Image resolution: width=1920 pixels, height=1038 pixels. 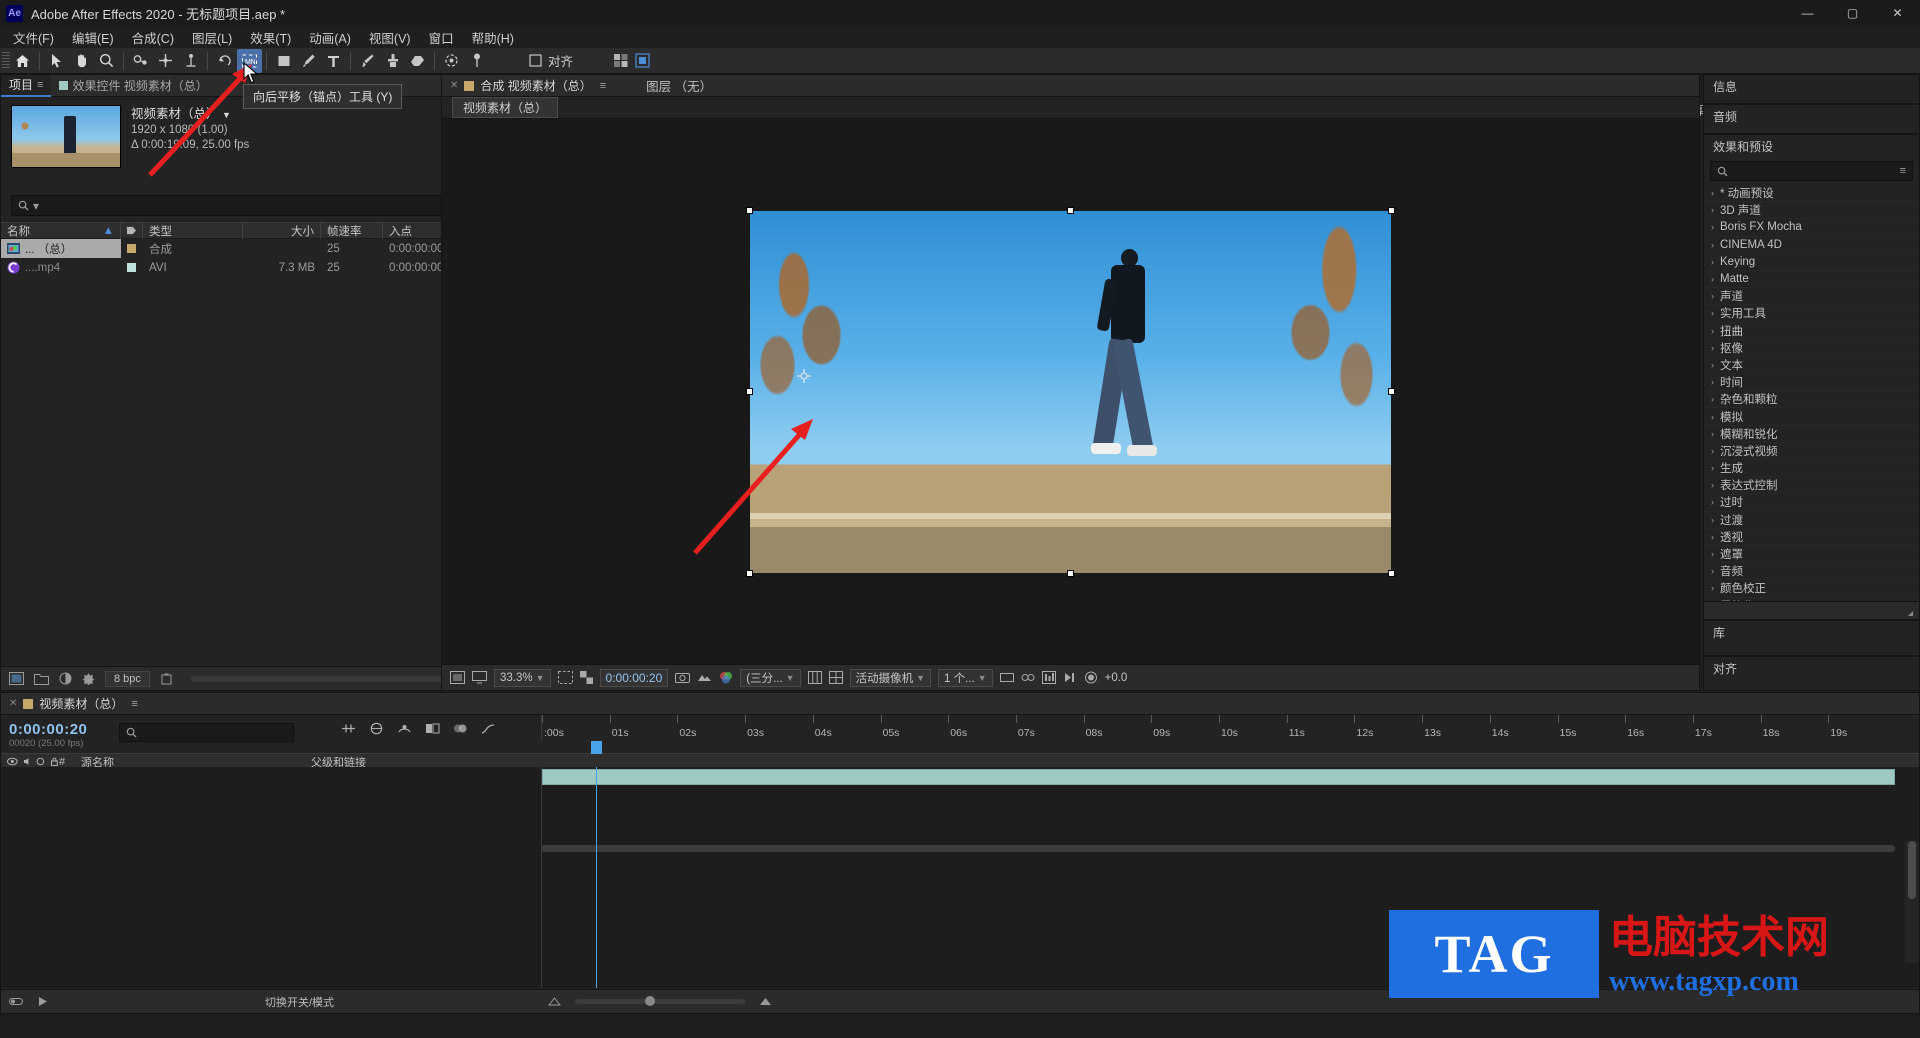 What do you see at coordinates (1811, 366) in the screenshot?
I see `effect-category-item: › 文本` at bounding box center [1811, 366].